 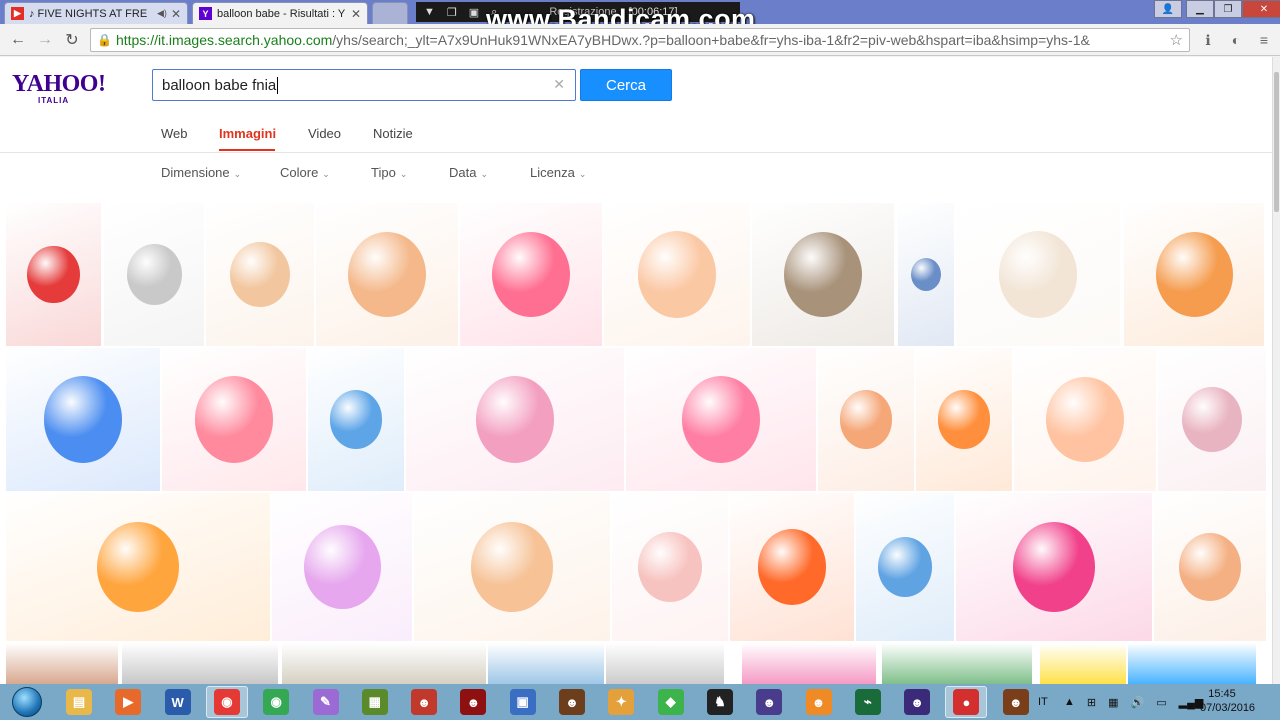 I want to click on taskbar-fnaf-icon-2: ☻, so click(x=473, y=702).